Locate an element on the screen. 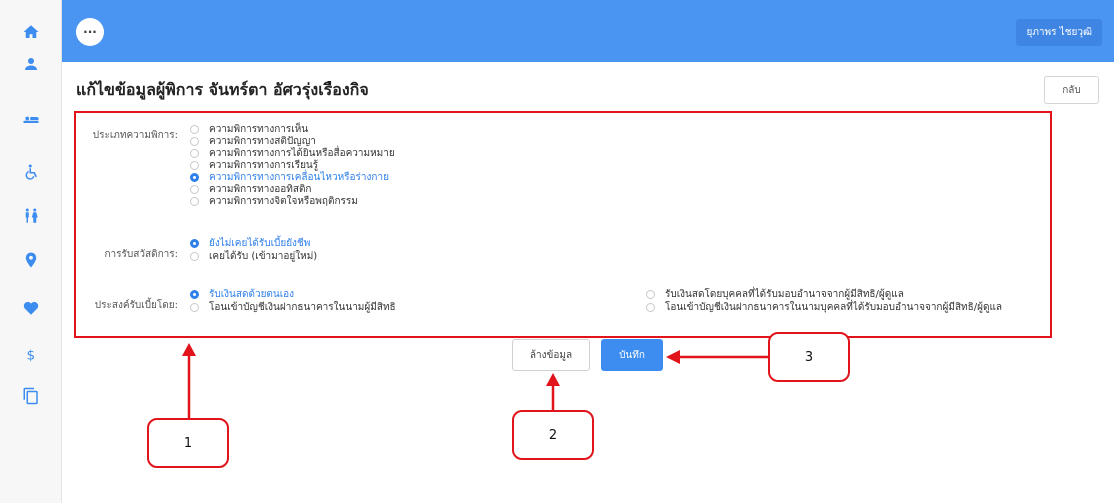 The height and width of the screenshot is (503, 1114). arrow-3-head is located at coordinates (673, 357).